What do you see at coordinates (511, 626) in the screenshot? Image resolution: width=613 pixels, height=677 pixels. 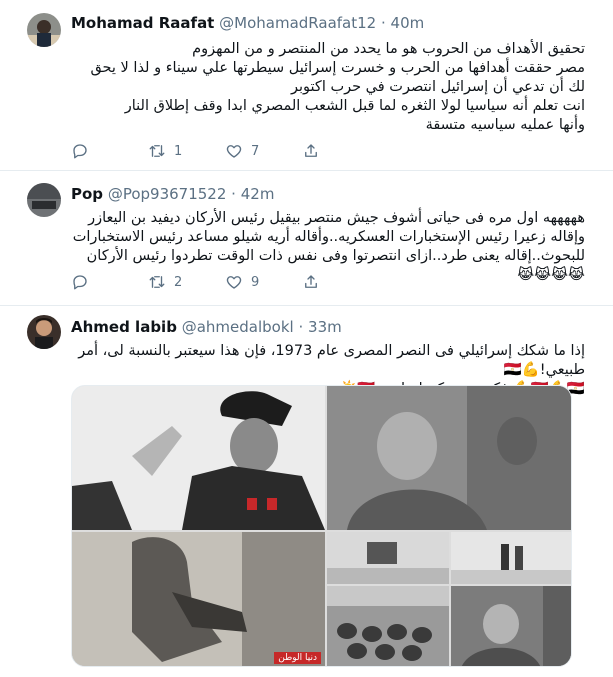 I see `photo-woman-close` at bounding box center [511, 626].